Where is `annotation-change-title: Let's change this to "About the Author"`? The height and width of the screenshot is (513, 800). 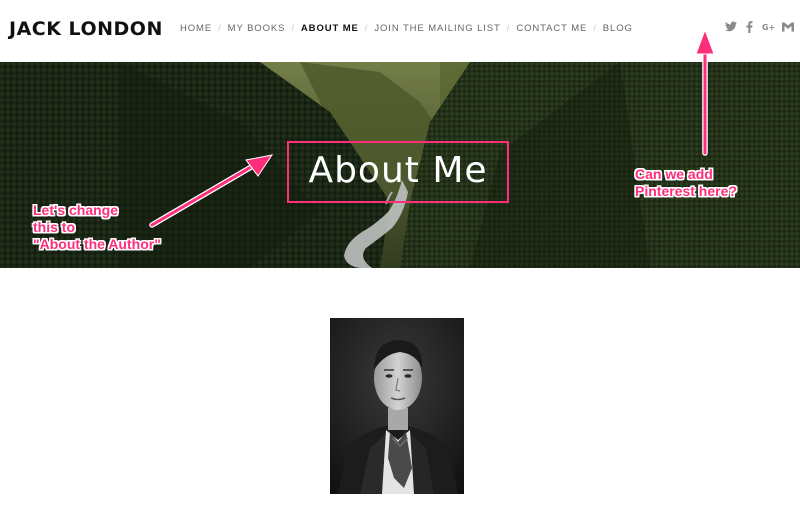 annotation-change-title: Let's change this to "About the Author" is located at coordinates (97, 227).